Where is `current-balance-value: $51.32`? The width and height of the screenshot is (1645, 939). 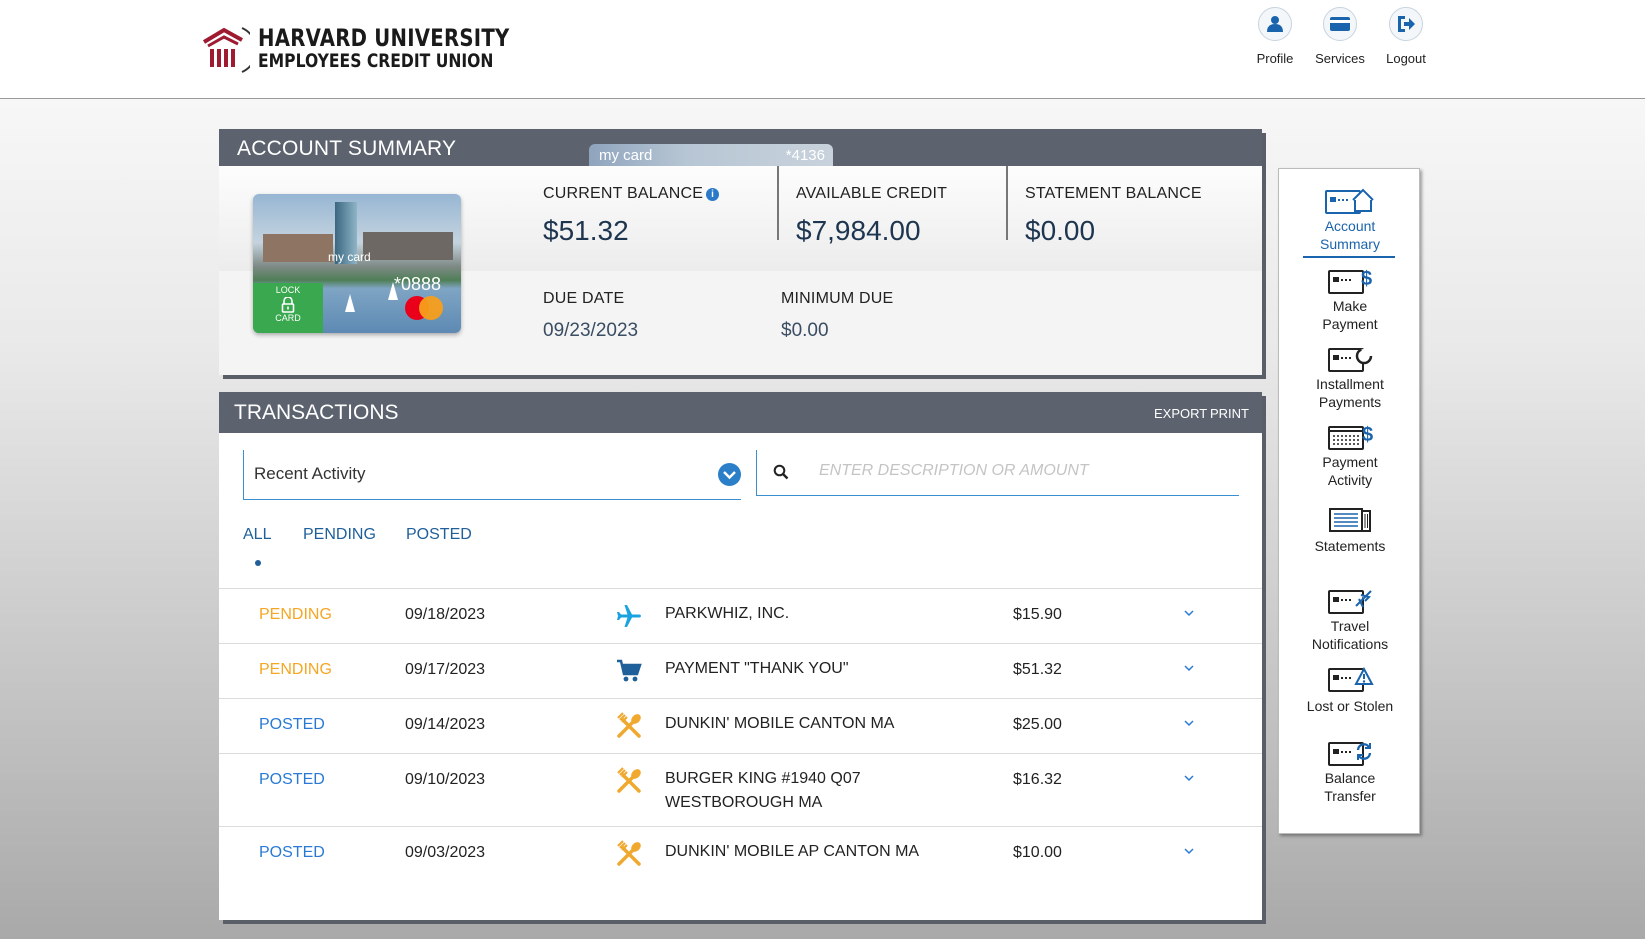
current-balance-value: $51.32 is located at coordinates (586, 230).